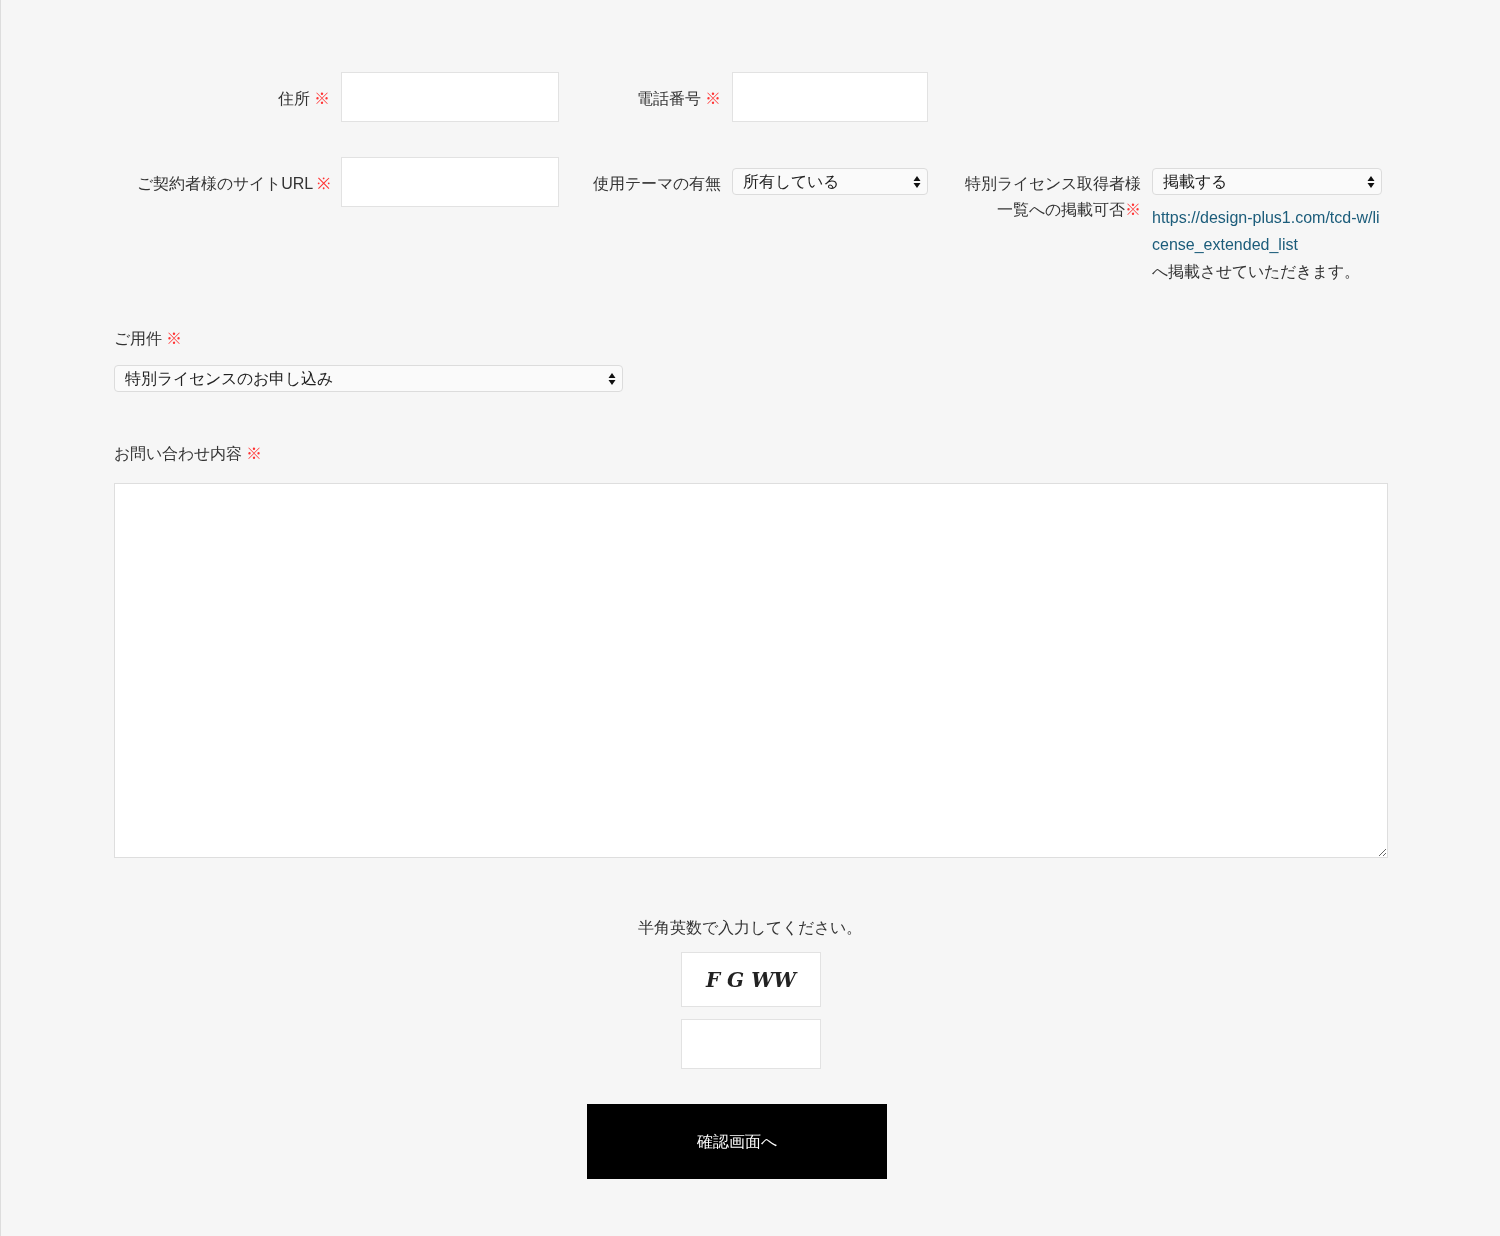 The width and height of the screenshot is (1500, 1236). Describe the element at coordinates (736, 1141) in the screenshot. I see `confirm-button: 確認画面へ` at that location.